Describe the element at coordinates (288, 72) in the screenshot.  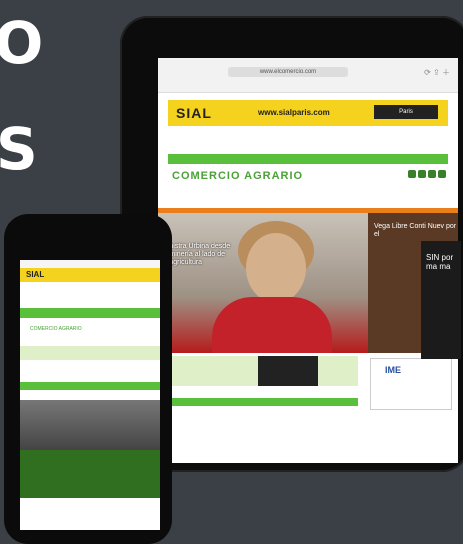
I see `url-field: www.elcomercio.com` at that location.